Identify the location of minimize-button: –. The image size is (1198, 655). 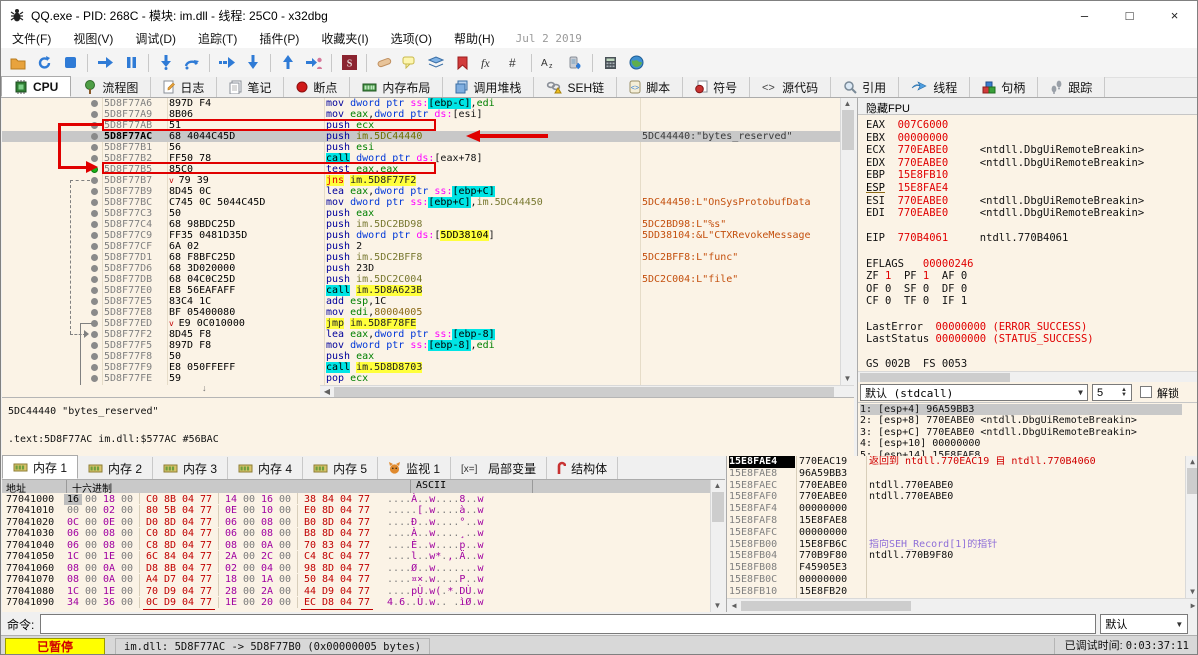
(1084, 15).